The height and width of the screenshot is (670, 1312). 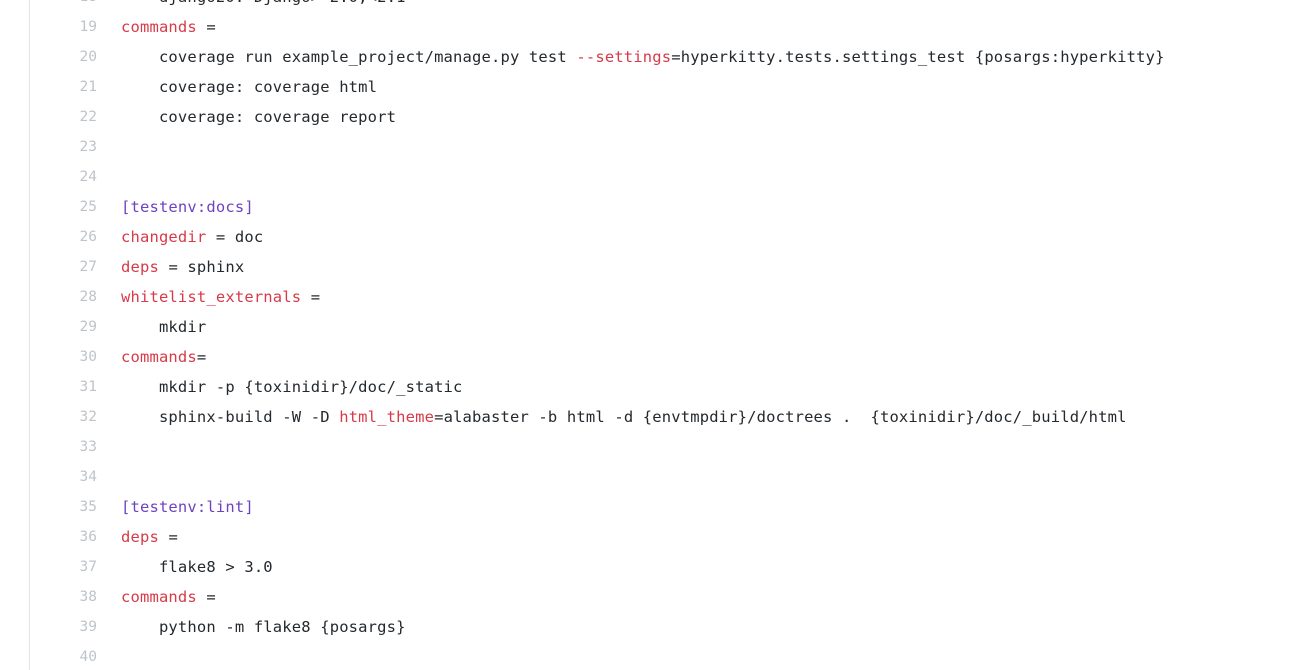 I want to click on line-number: 25, so click(x=48, y=207).